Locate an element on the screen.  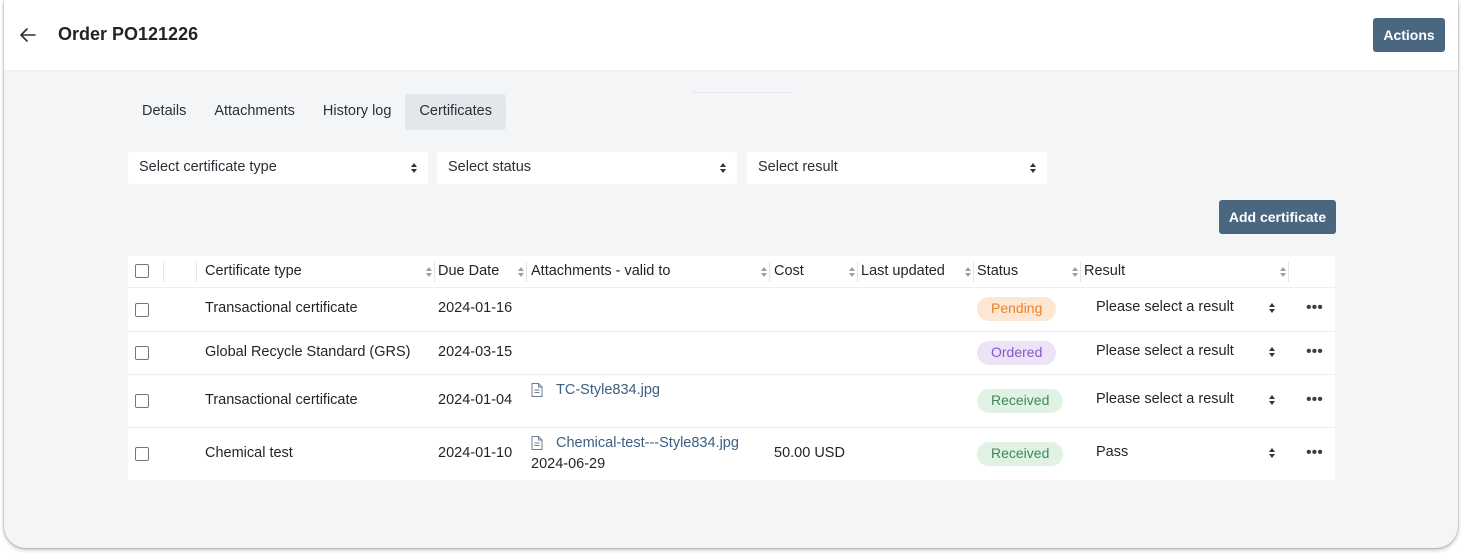
result-select: Select result is located at coordinates (897, 168).